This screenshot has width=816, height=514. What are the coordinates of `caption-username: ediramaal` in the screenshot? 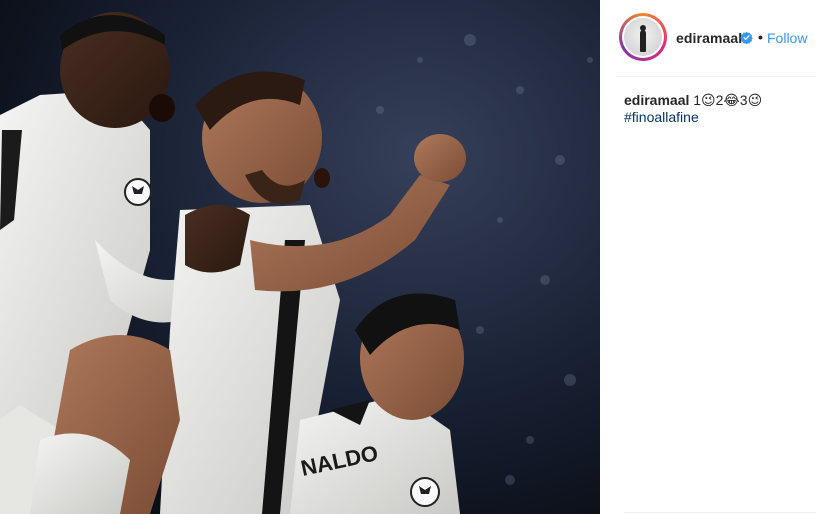 It's located at (656, 100).